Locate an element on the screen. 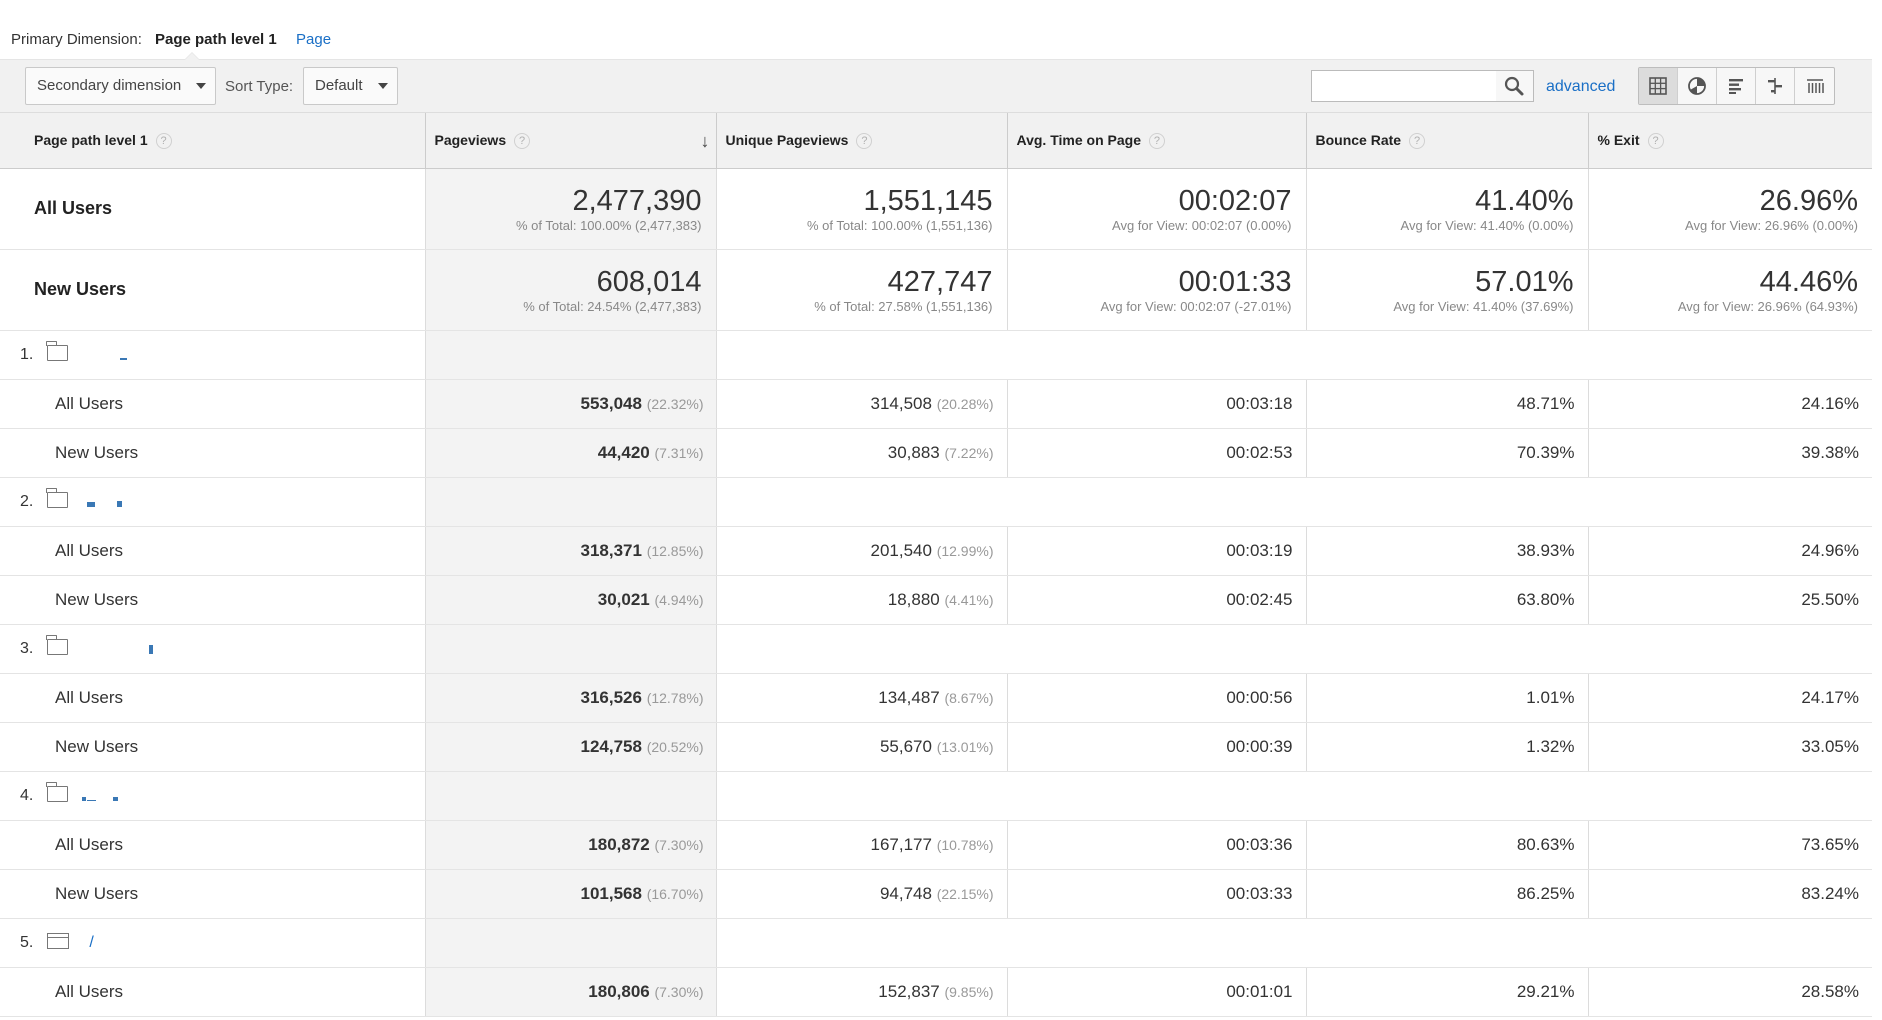 This screenshot has height=1020, width=1882. total-value: 2,477,390 is located at coordinates (637, 200).